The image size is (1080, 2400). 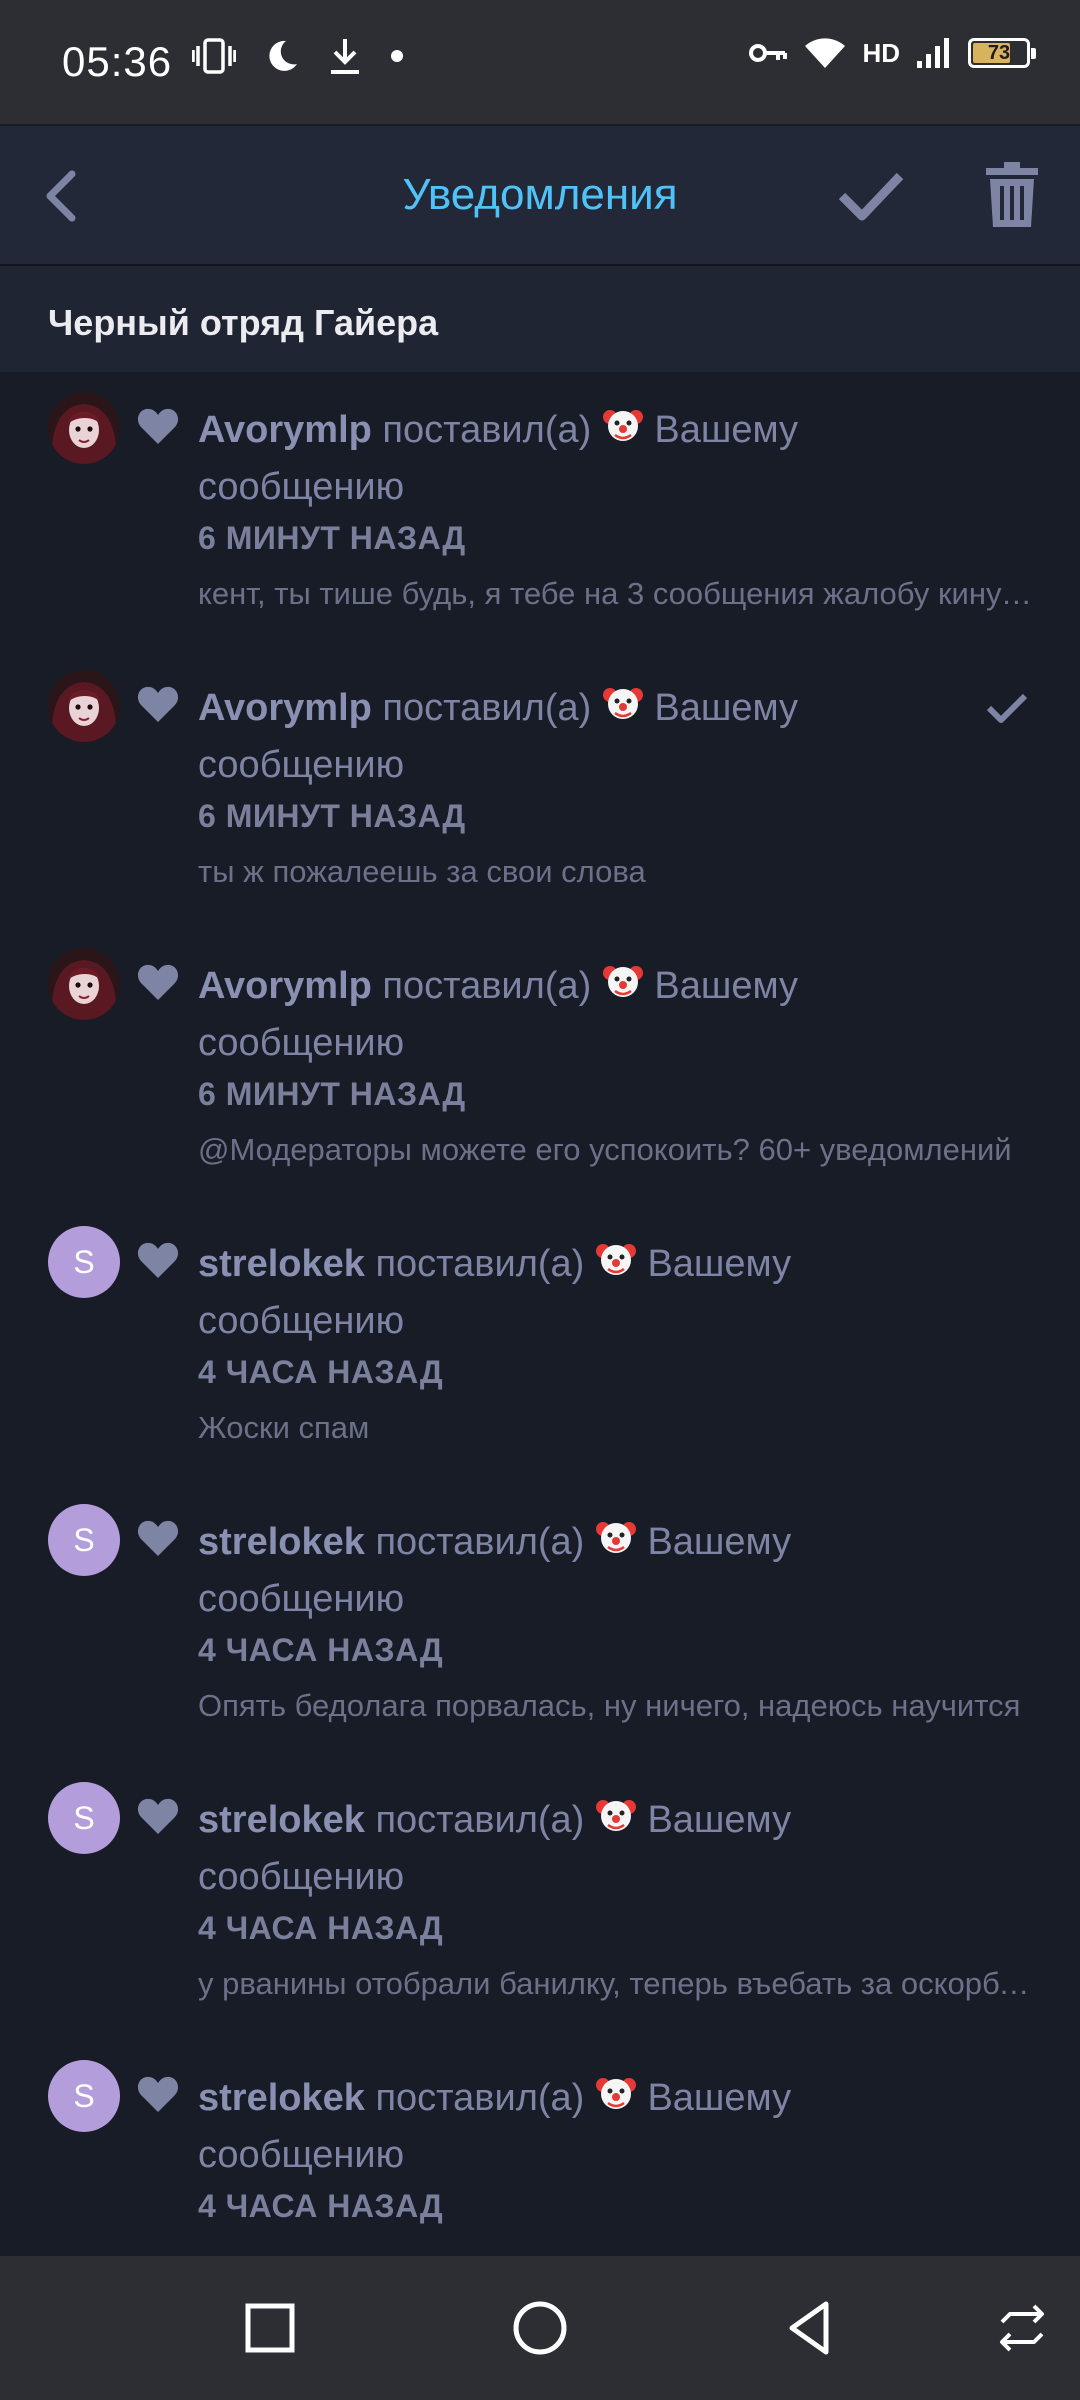 I want to click on wifi-icon, so click(x=825, y=53).